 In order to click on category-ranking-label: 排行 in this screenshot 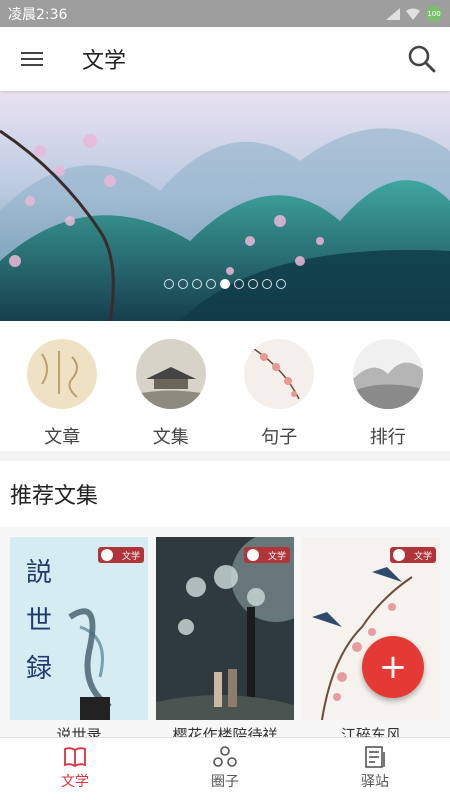, I will do `click(387, 437)`.